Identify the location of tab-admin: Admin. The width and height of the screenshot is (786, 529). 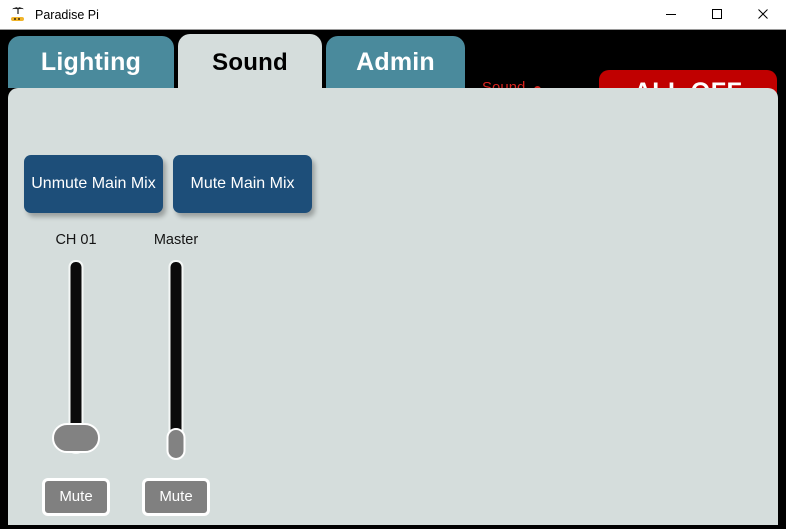
(395, 62).